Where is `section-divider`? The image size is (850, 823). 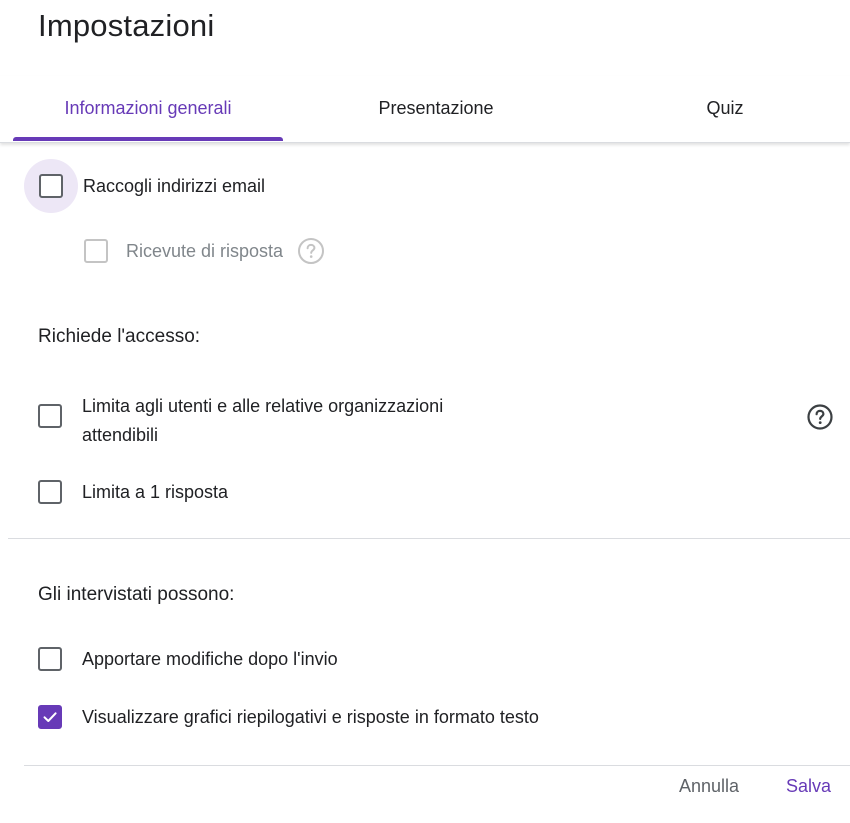
section-divider is located at coordinates (429, 538).